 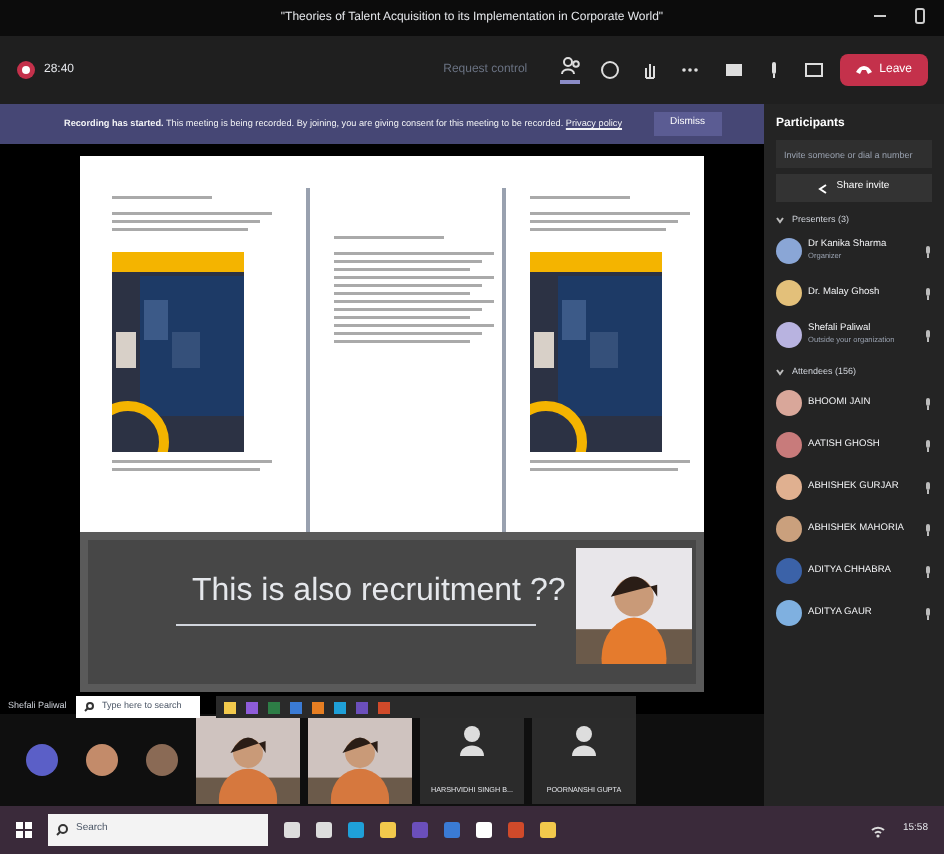 What do you see at coordinates (878, 830) in the screenshot?
I see `wifi-icon` at bounding box center [878, 830].